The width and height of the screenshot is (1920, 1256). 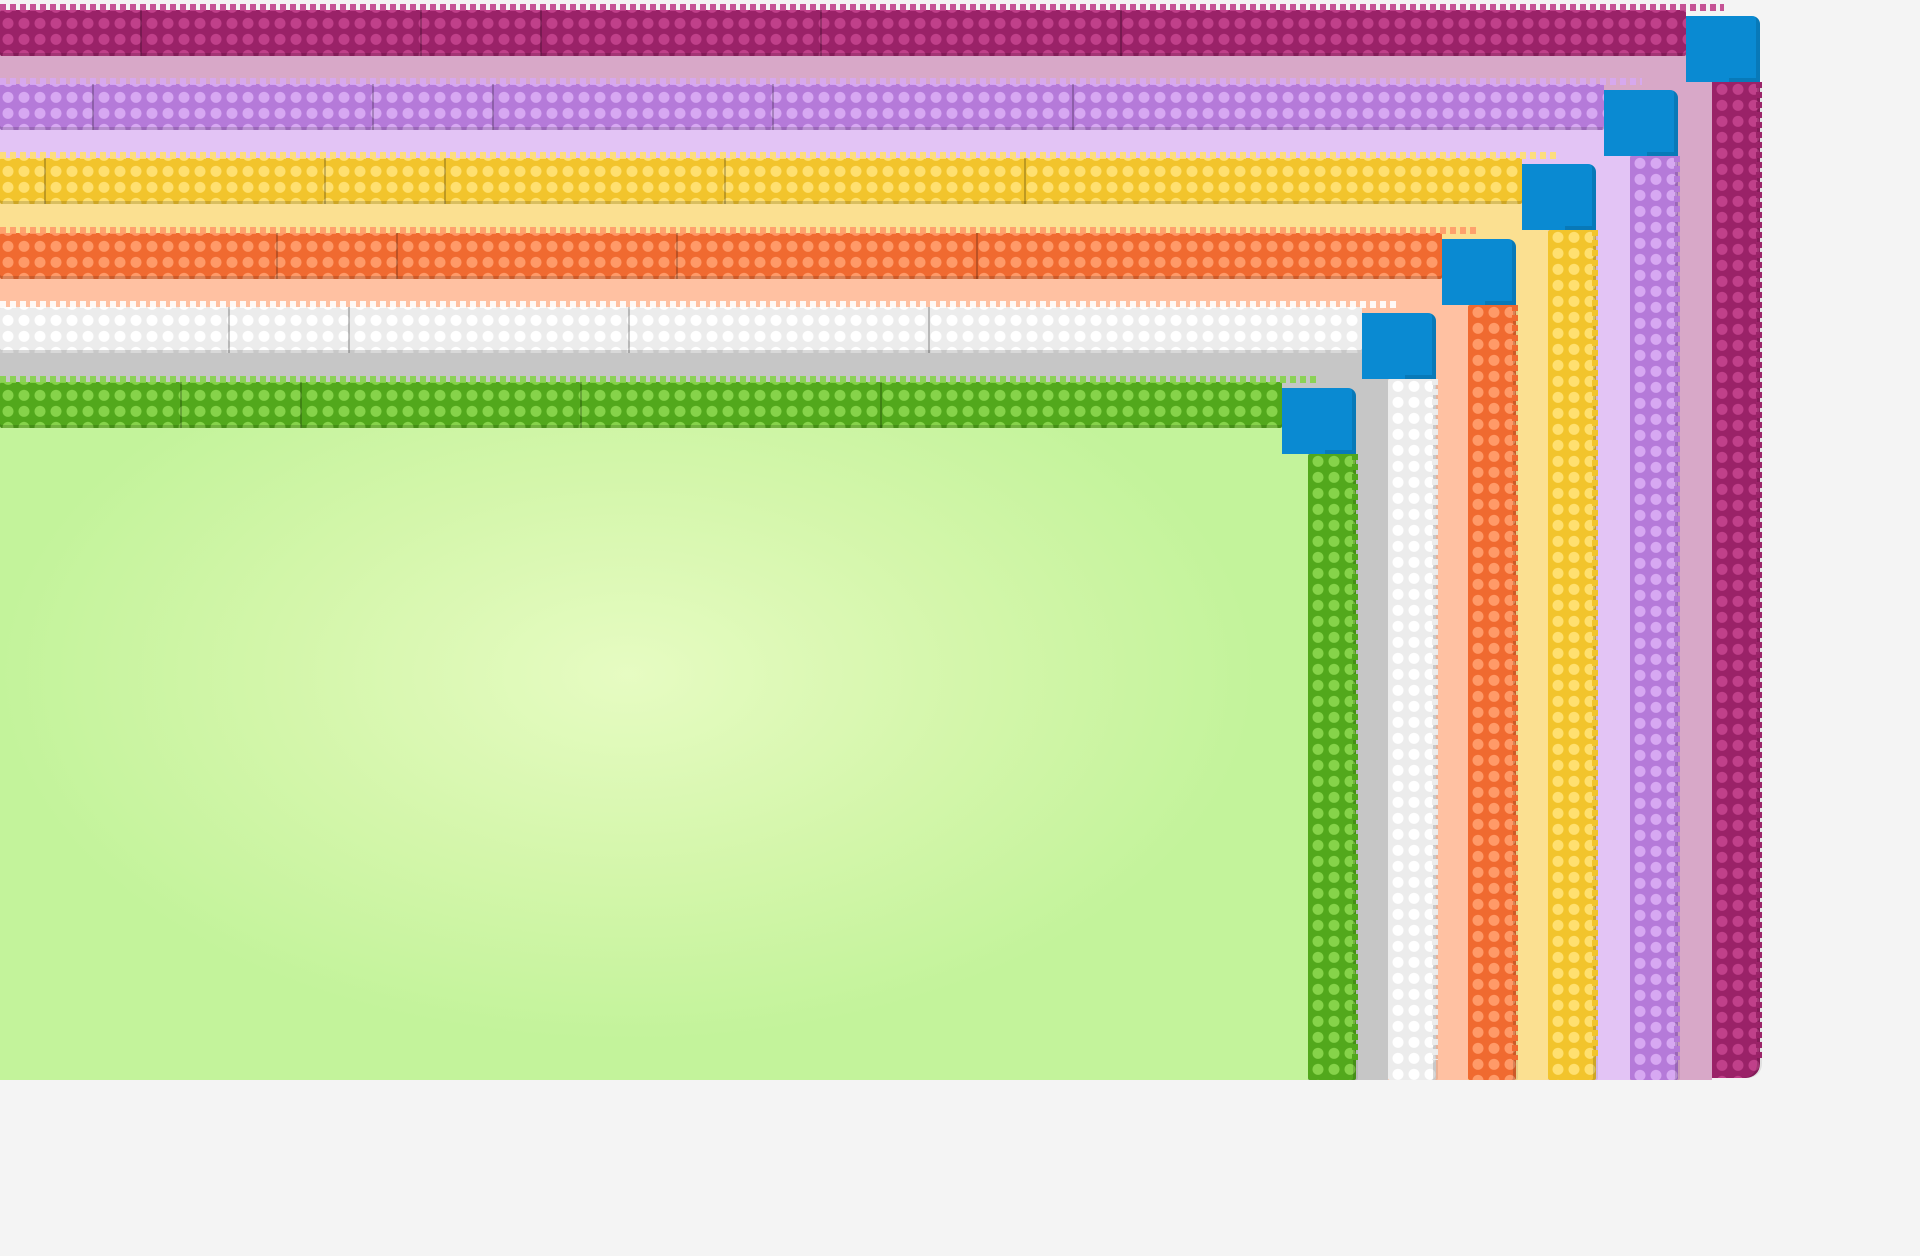 I want to click on frame-white-top-bar, so click(x=681, y=330).